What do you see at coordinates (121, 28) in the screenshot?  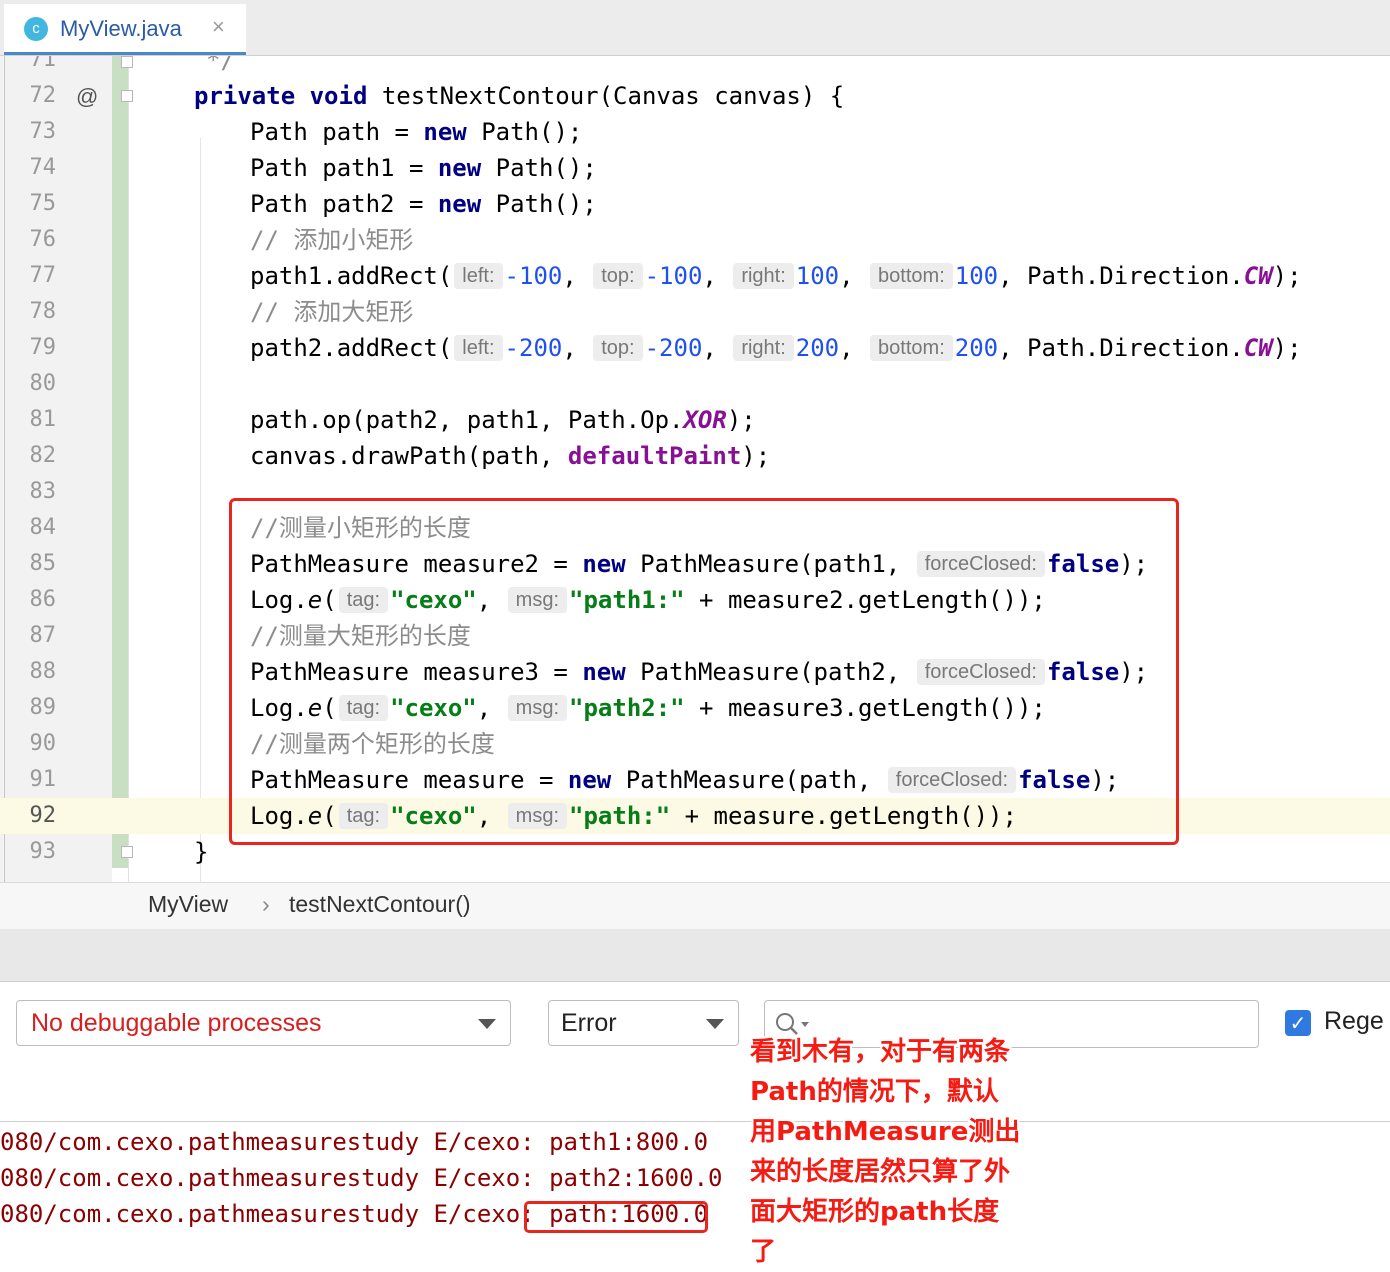 I see `tab-title: MyView.java` at bounding box center [121, 28].